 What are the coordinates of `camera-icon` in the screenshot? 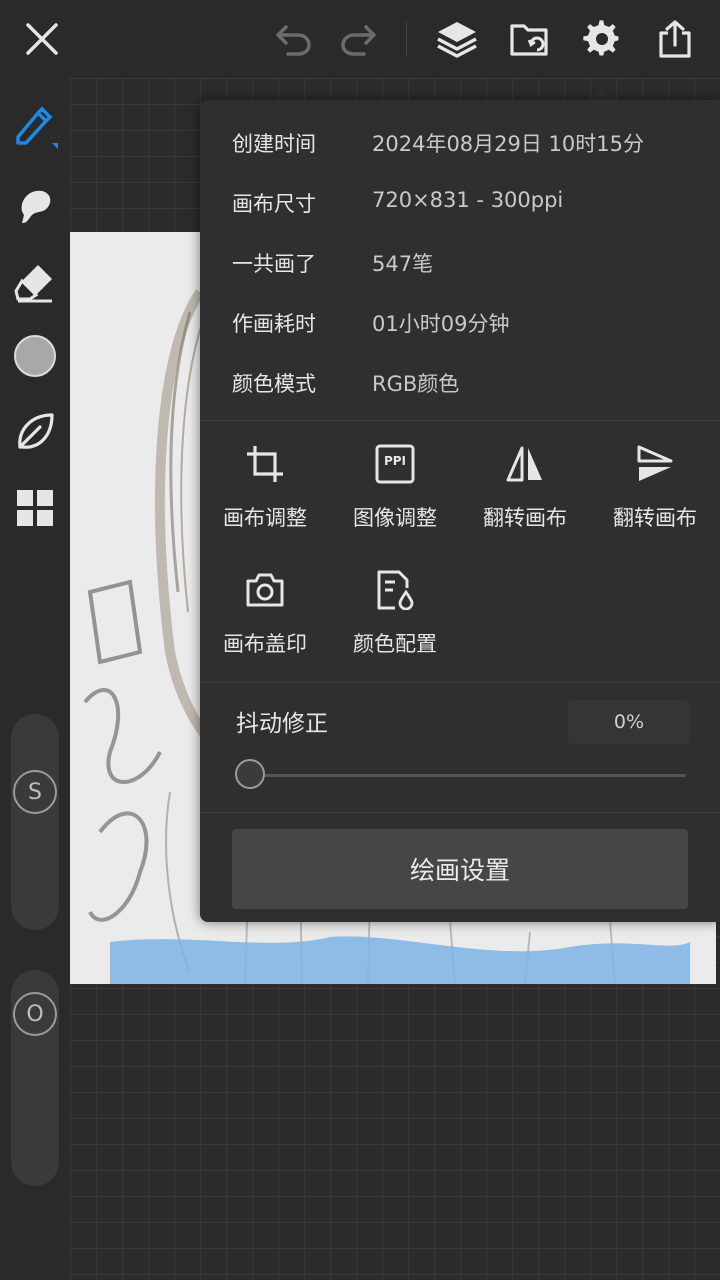 It's located at (265, 590).